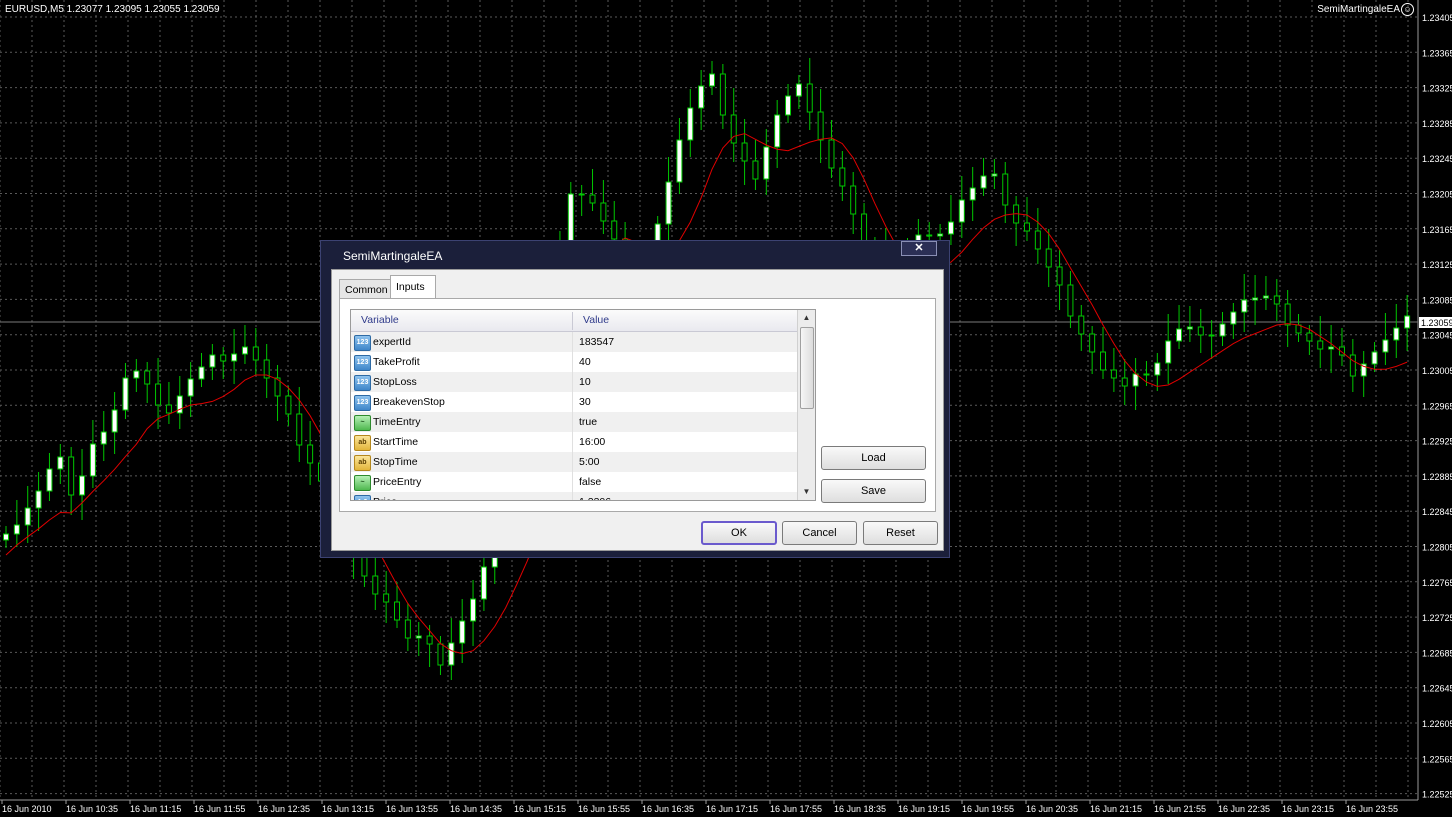  I want to click on input-row-price: 1.2Price 1.2306, so click(574, 496).